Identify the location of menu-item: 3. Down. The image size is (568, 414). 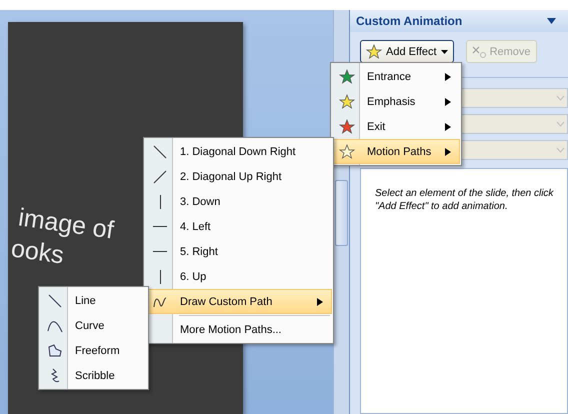
(238, 201).